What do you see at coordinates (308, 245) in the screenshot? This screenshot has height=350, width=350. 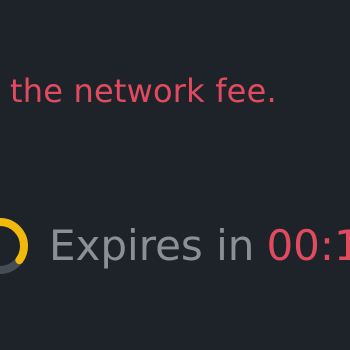 I see `countdown-time: 00:1` at bounding box center [308, 245].